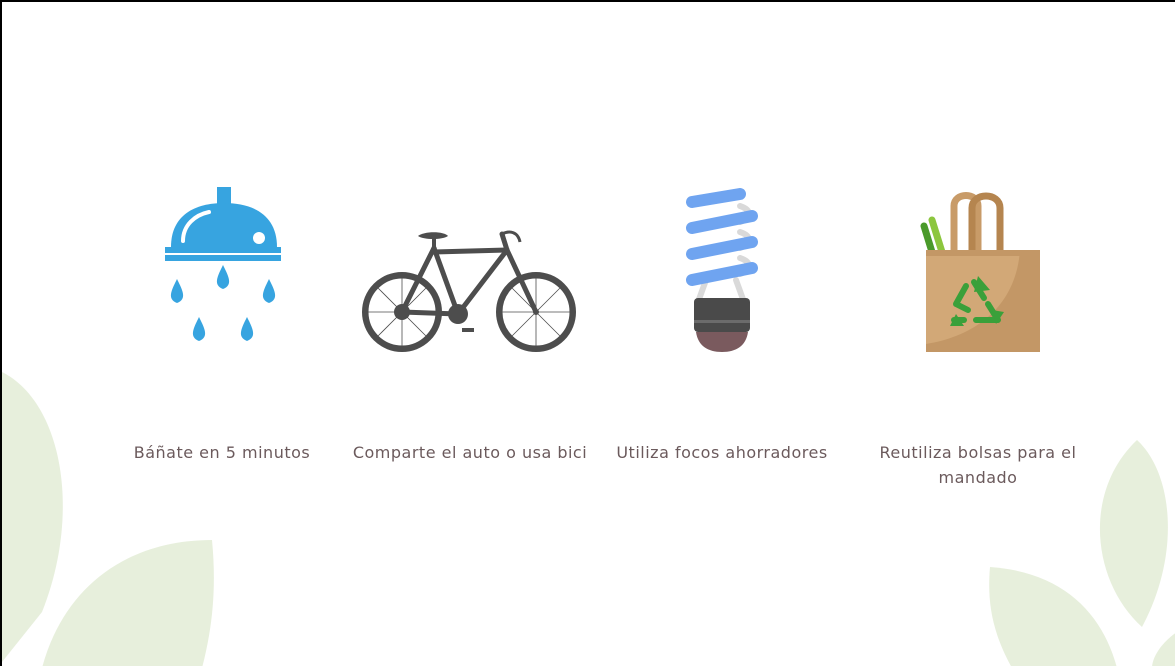 The height and width of the screenshot is (666, 1175). Describe the element at coordinates (222, 452) in the screenshot. I see `tip-label-shower: Báñate en 5 minutos` at that location.